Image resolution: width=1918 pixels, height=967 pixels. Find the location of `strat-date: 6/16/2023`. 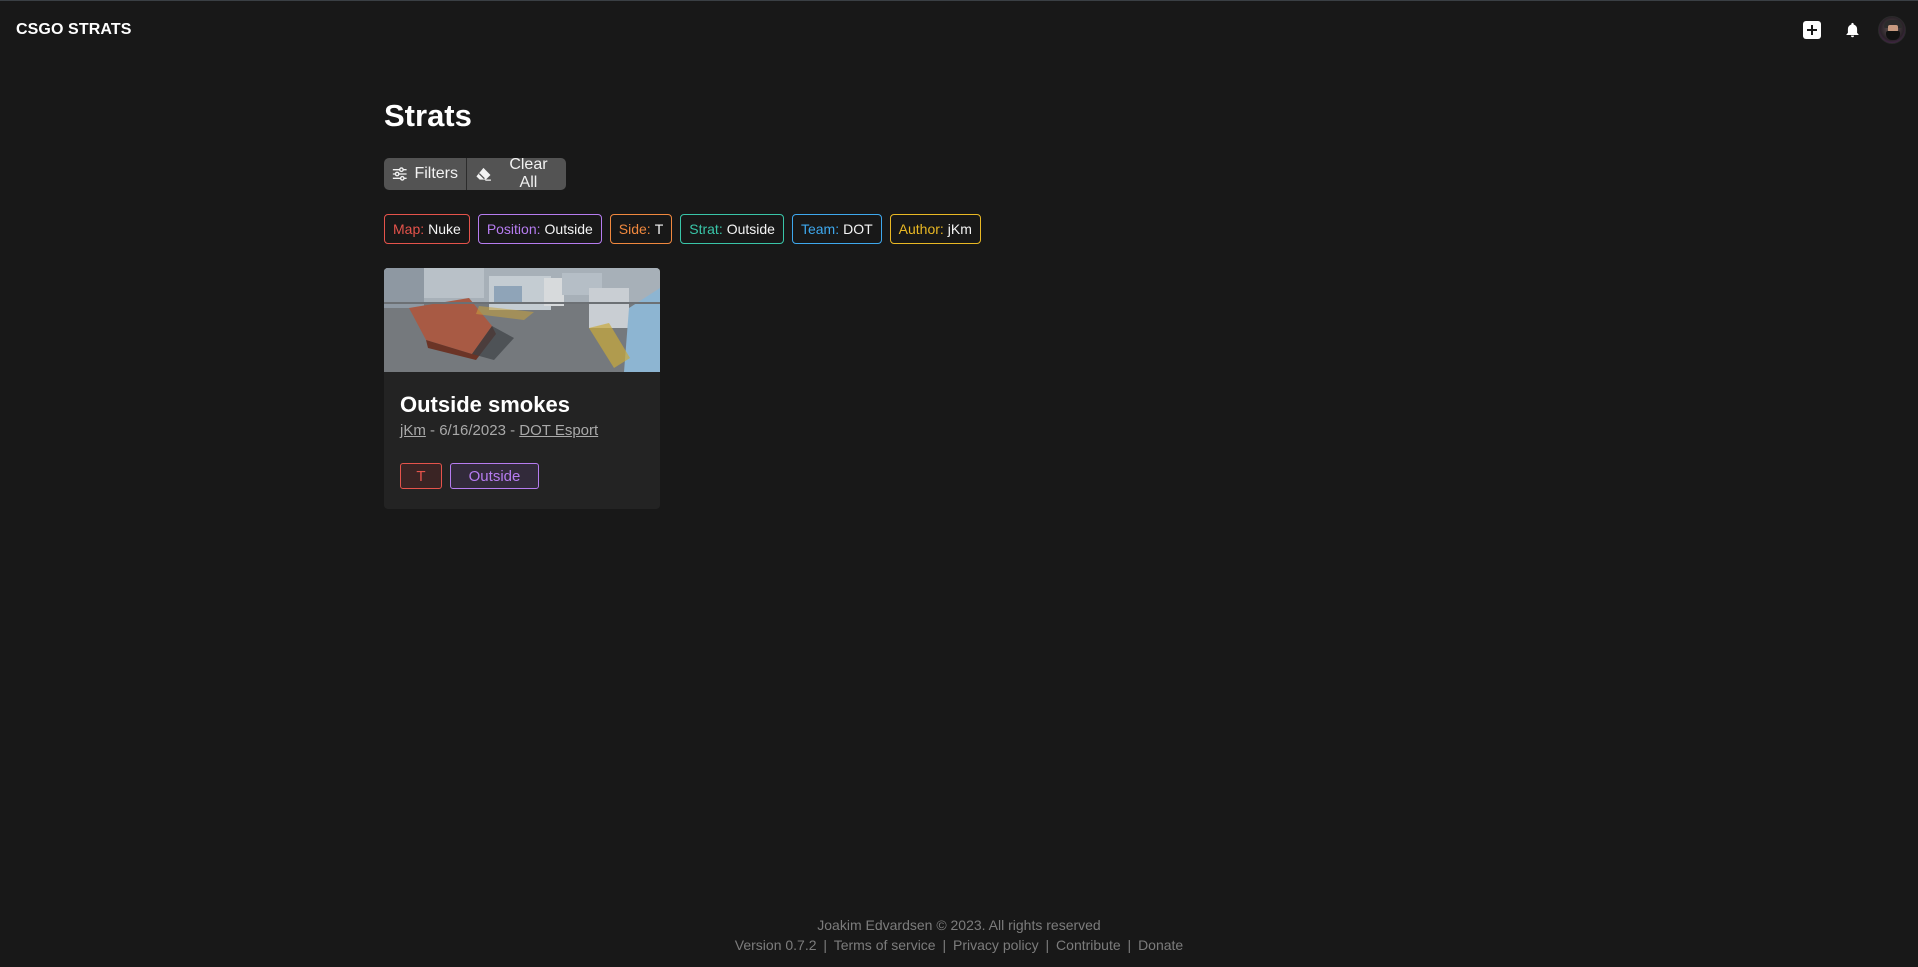

strat-date: 6/16/2023 is located at coordinates (472, 430).